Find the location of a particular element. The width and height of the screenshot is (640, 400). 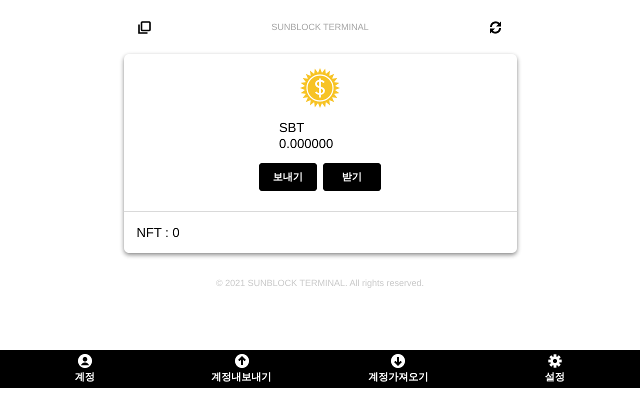

nav-tab: 계정 is located at coordinates (85, 369).